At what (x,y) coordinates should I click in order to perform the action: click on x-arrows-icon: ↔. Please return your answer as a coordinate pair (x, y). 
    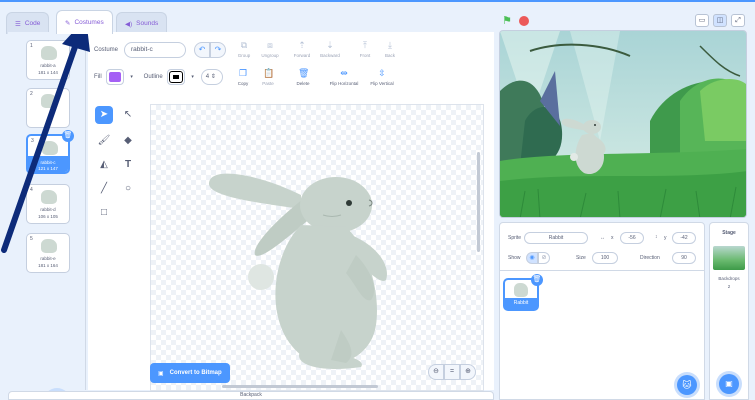
    Looking at the image, I should click on (602, 238).